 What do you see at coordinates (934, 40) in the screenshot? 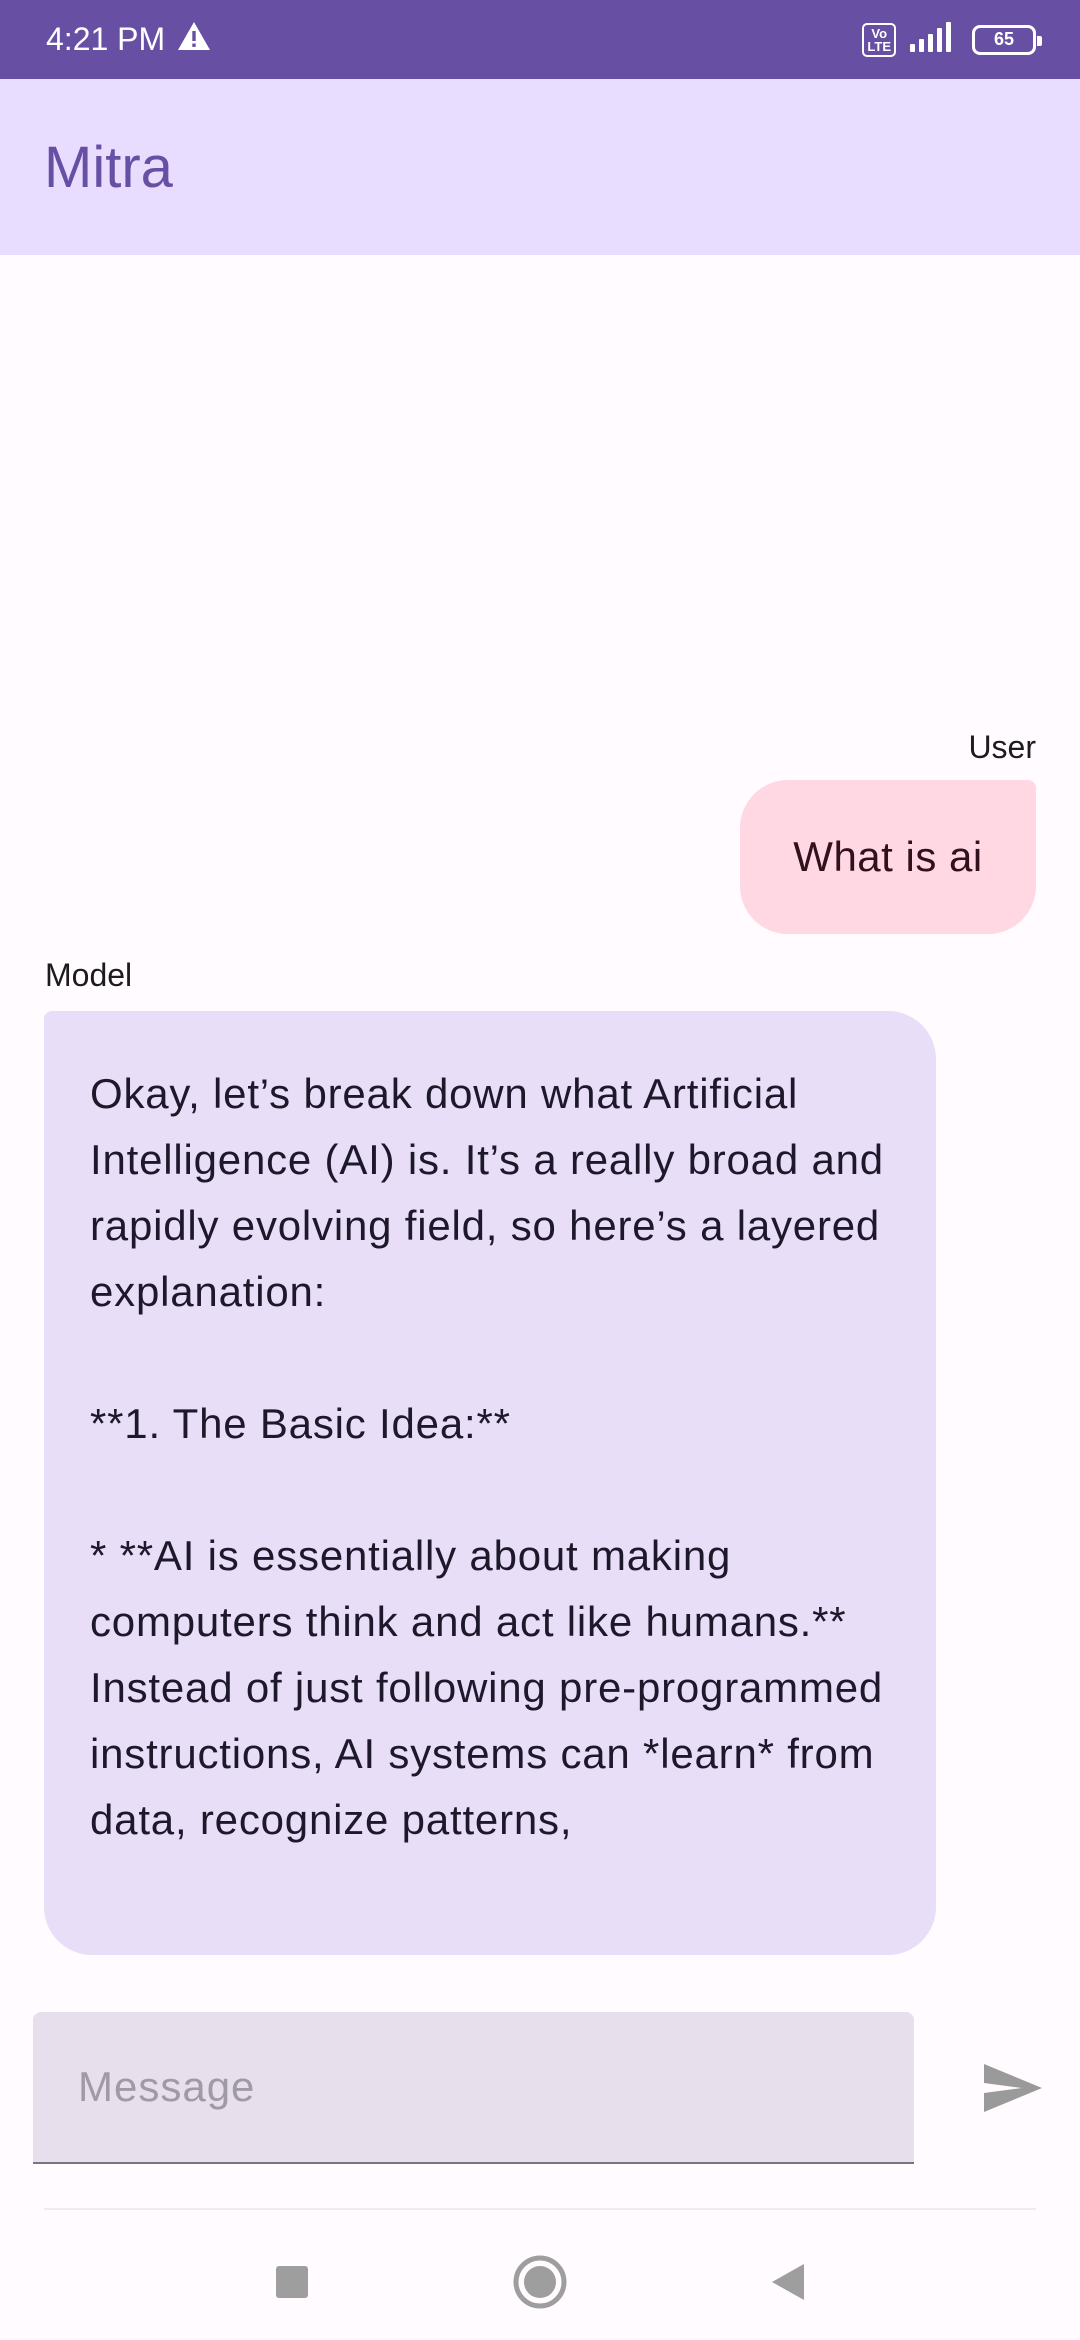
I see `signal-icon` at bounding box center [934, 40].